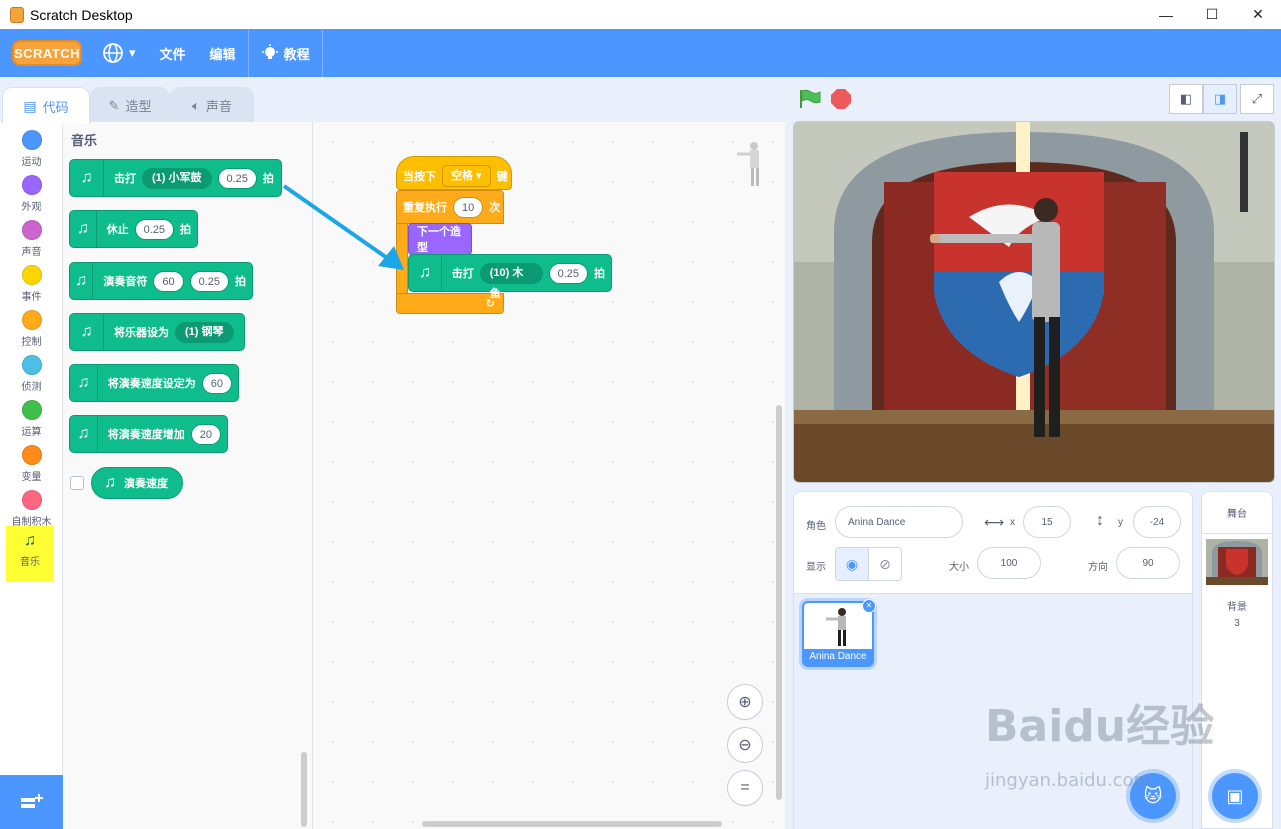 This screenshot has height=829, width=1281. I want to click on edit-menu: 编辑, so click(223, 53).